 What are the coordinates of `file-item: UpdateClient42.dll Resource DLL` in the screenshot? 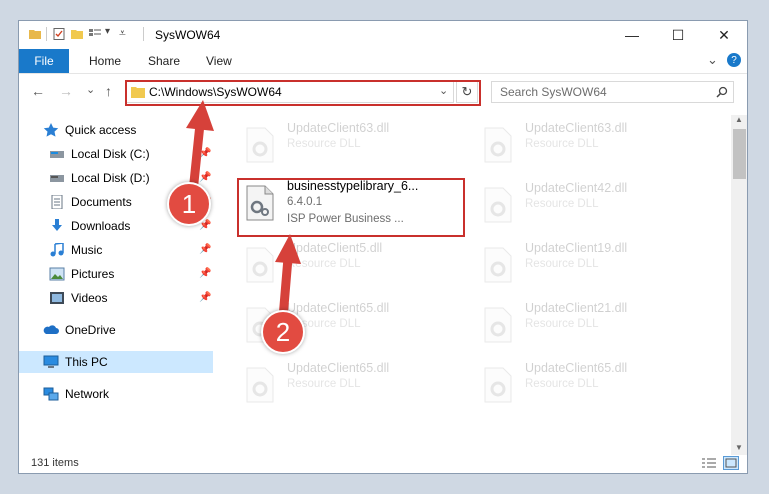 It's located at (589, 204).